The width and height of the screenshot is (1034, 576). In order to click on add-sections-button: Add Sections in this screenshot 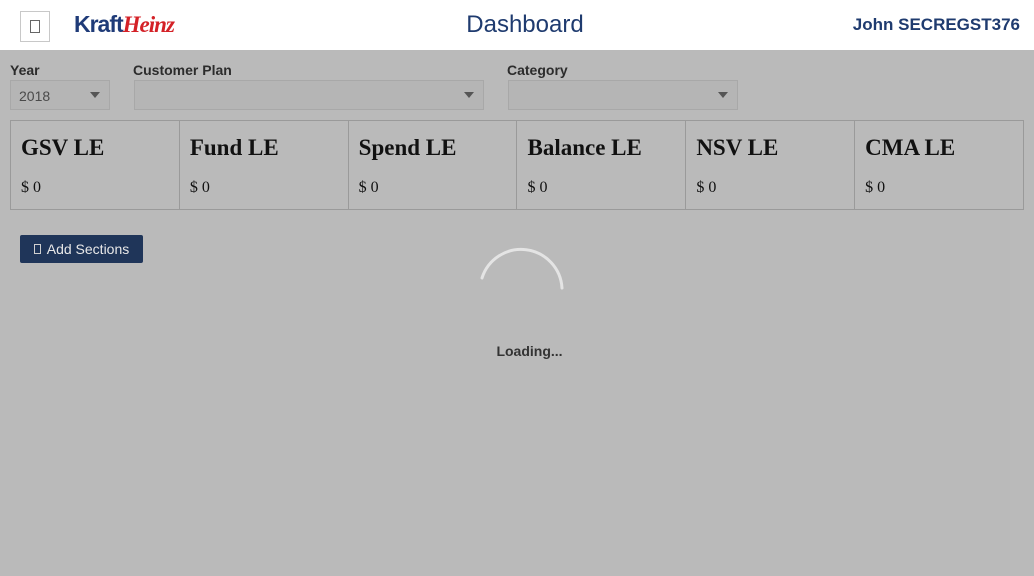, I will do `click(81, 249)`.